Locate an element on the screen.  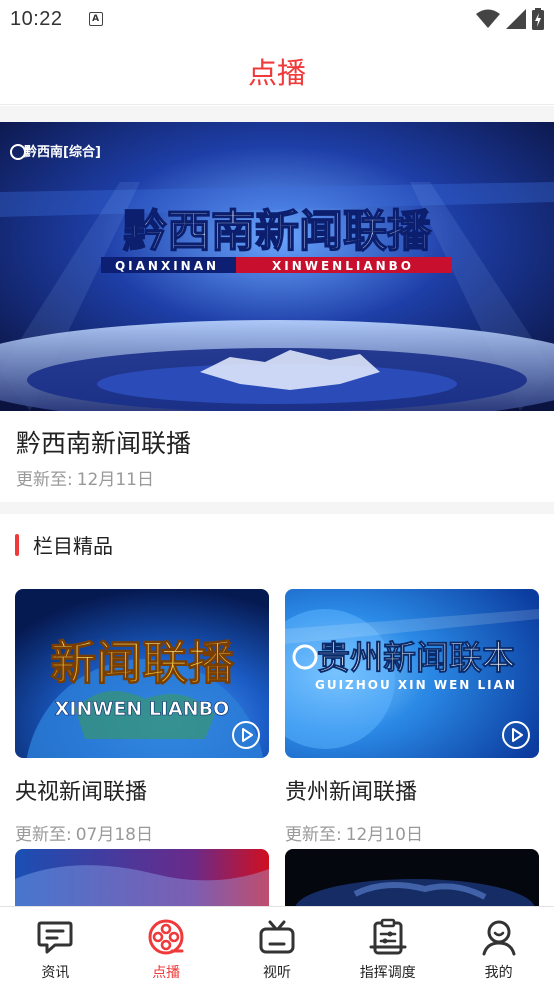
nav-item-av: 视听 is located at coordinates (277, 945).